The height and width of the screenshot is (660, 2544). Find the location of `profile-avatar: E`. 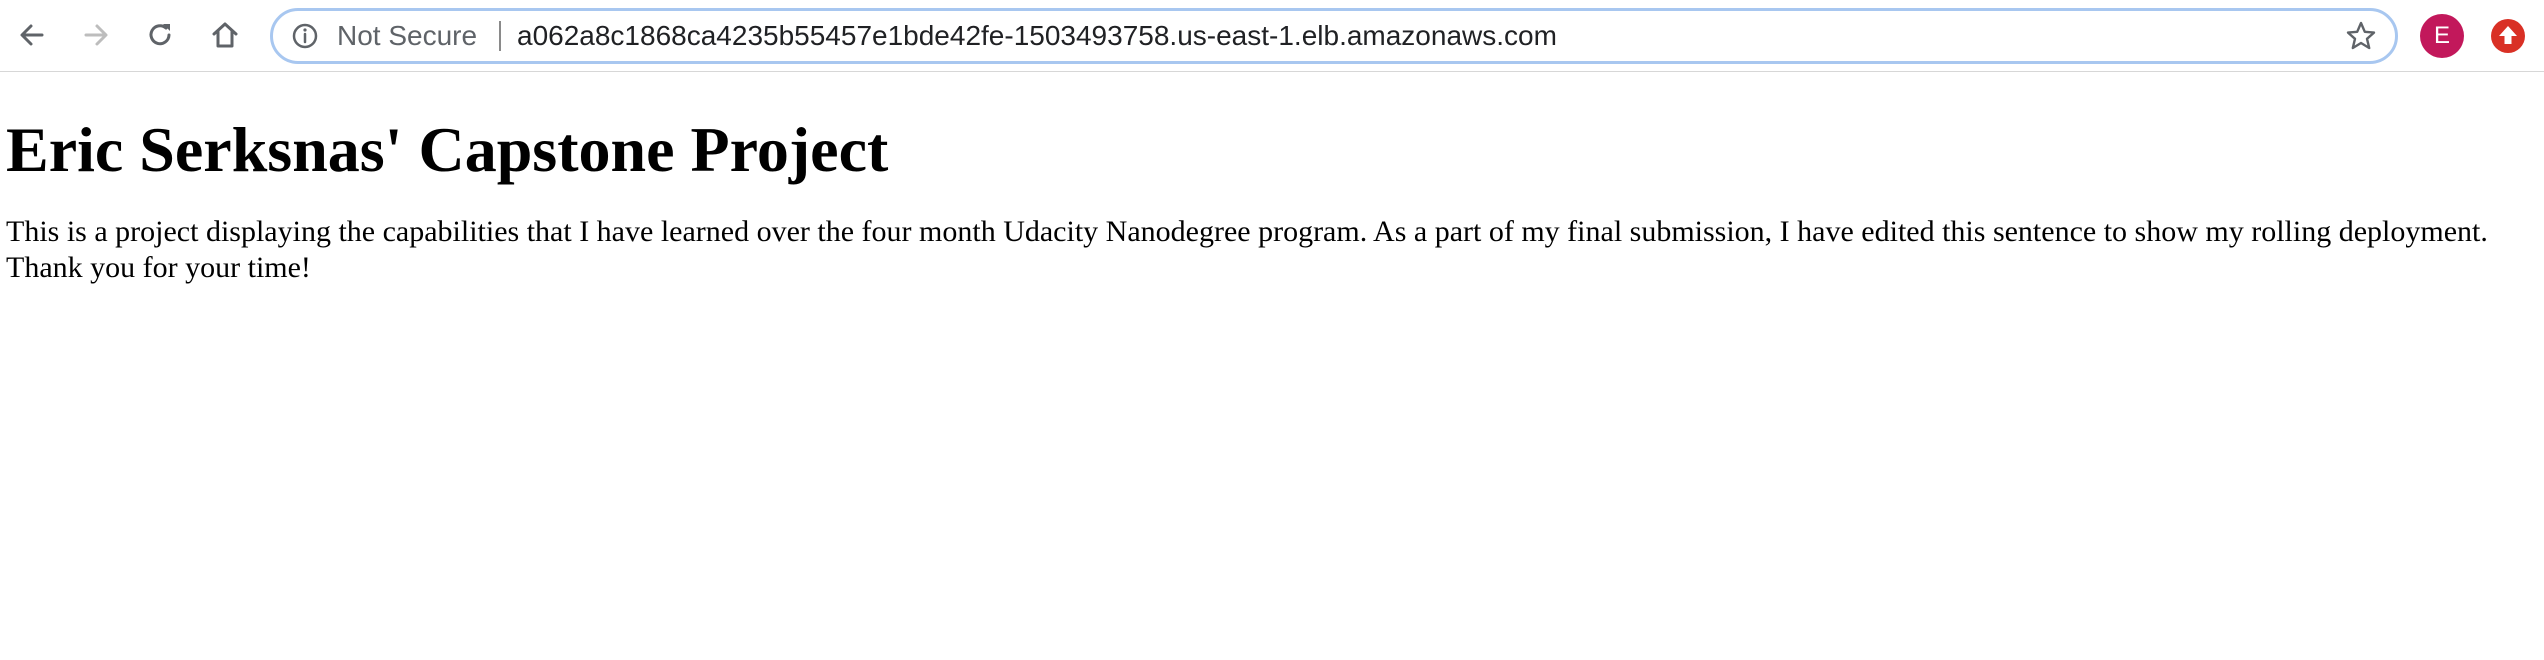

profile-avatar: E is located at coordinates (2442, 36).